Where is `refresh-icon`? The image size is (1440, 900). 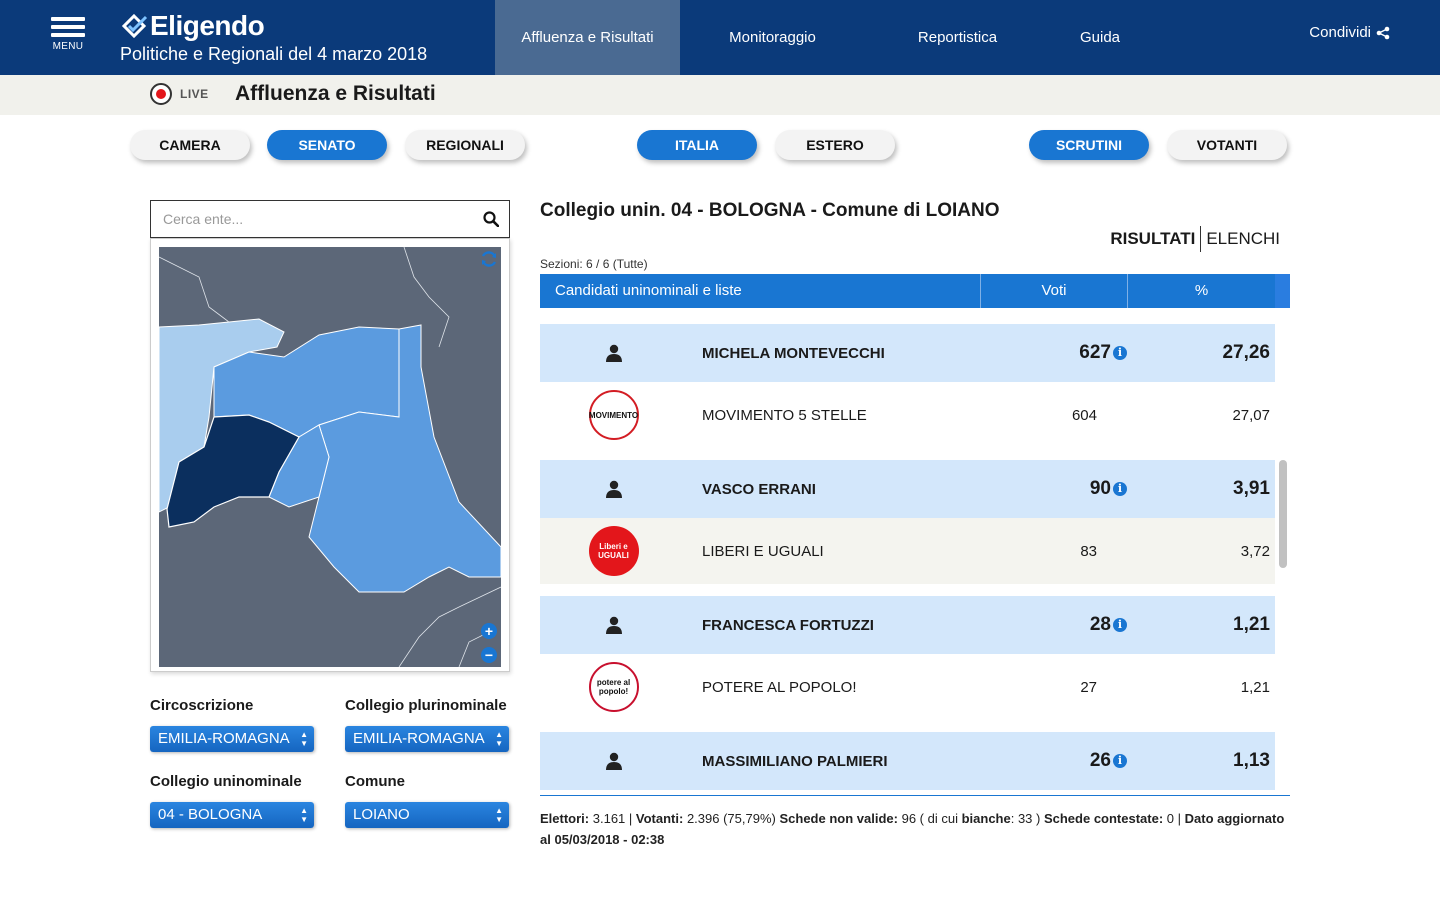 refresh-icon is located at coordinates (489, 259).